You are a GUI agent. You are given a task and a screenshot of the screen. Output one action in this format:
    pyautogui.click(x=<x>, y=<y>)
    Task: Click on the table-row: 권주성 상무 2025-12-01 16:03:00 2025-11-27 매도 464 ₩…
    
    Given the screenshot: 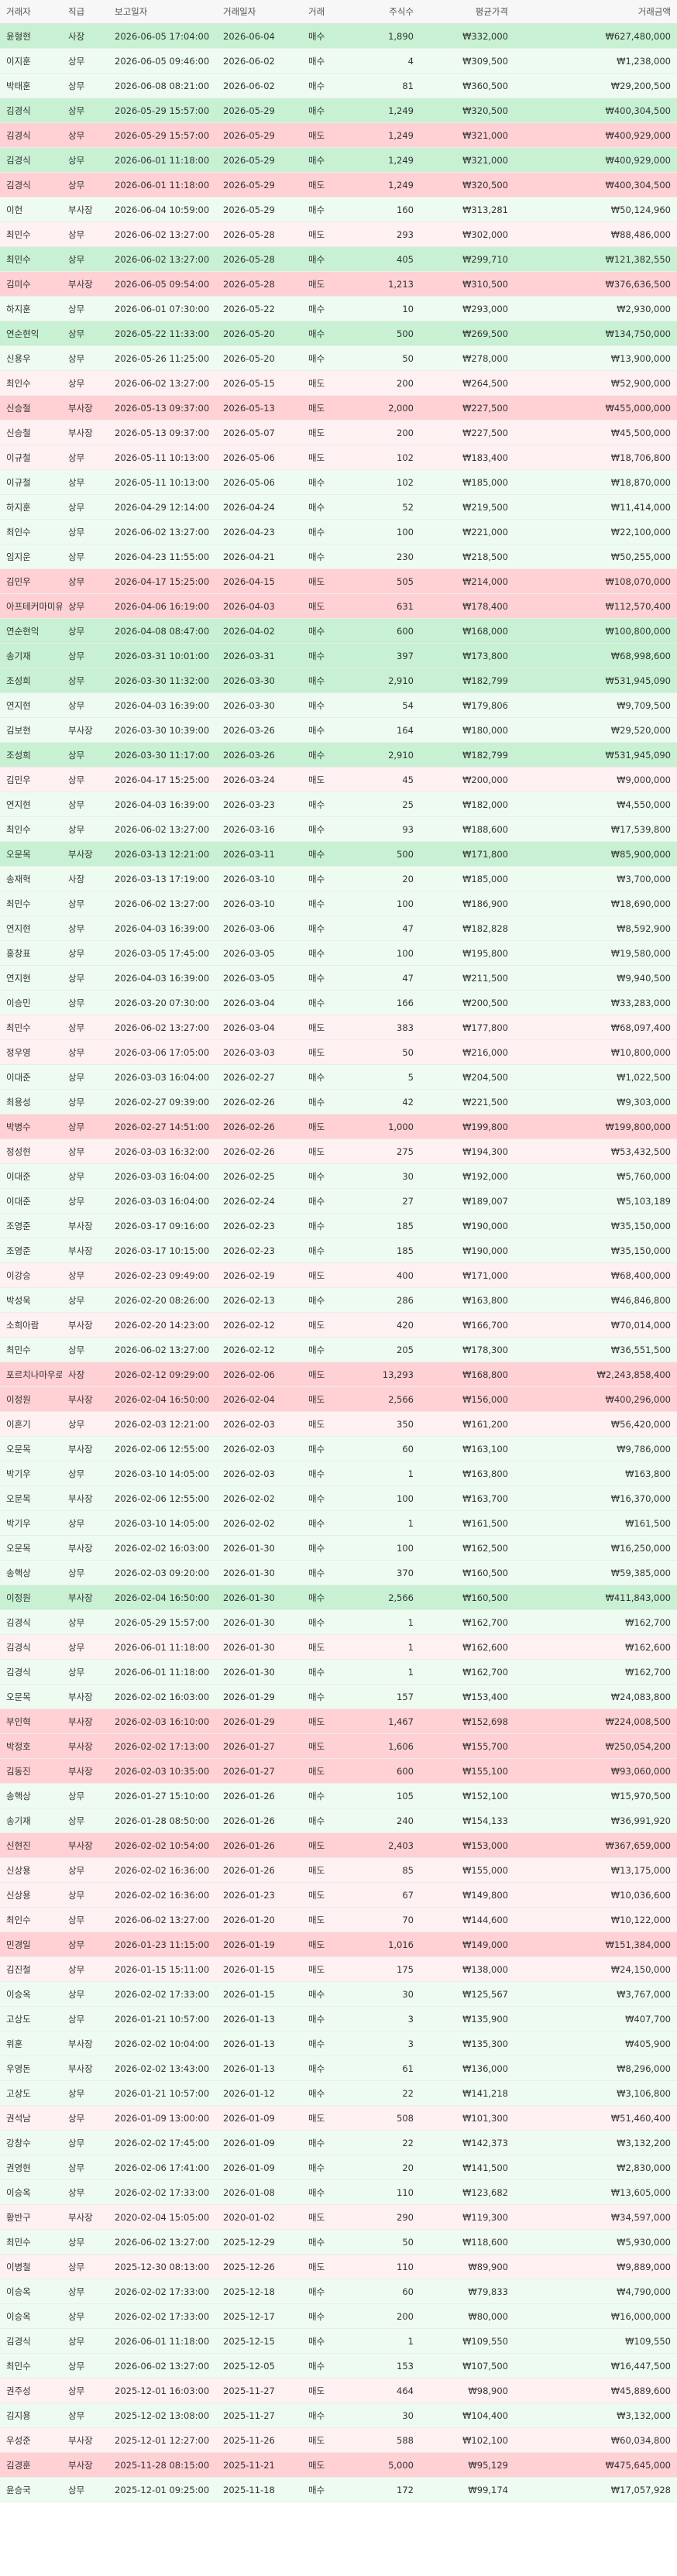 What is the action you would take?
    pyautogui.click(x=338, y=2390)
    